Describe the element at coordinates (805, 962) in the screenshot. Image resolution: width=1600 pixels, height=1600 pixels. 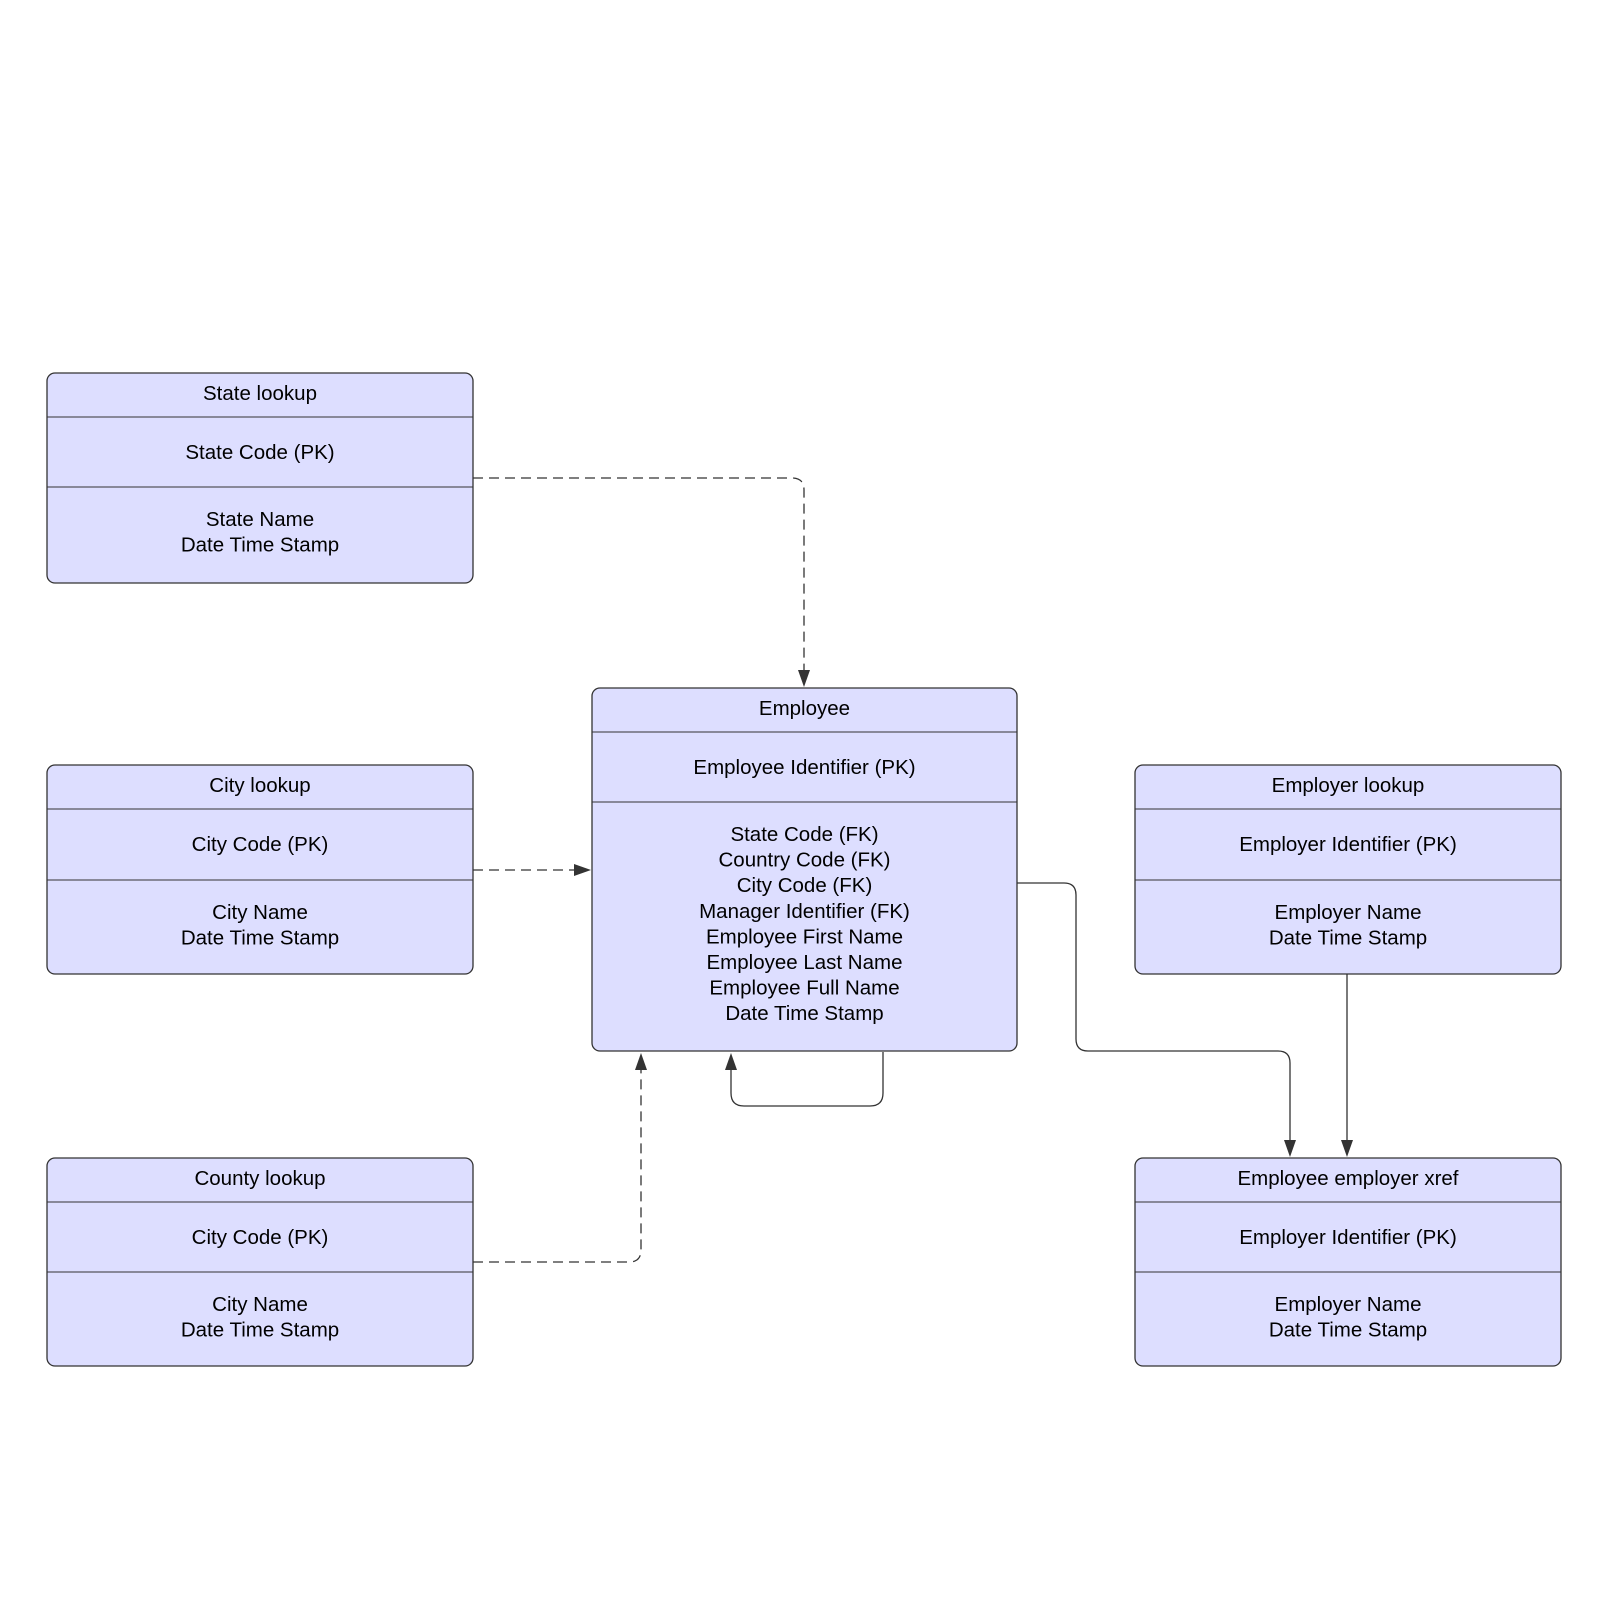
I see `attribute-field: Employee Last Name` at that location.